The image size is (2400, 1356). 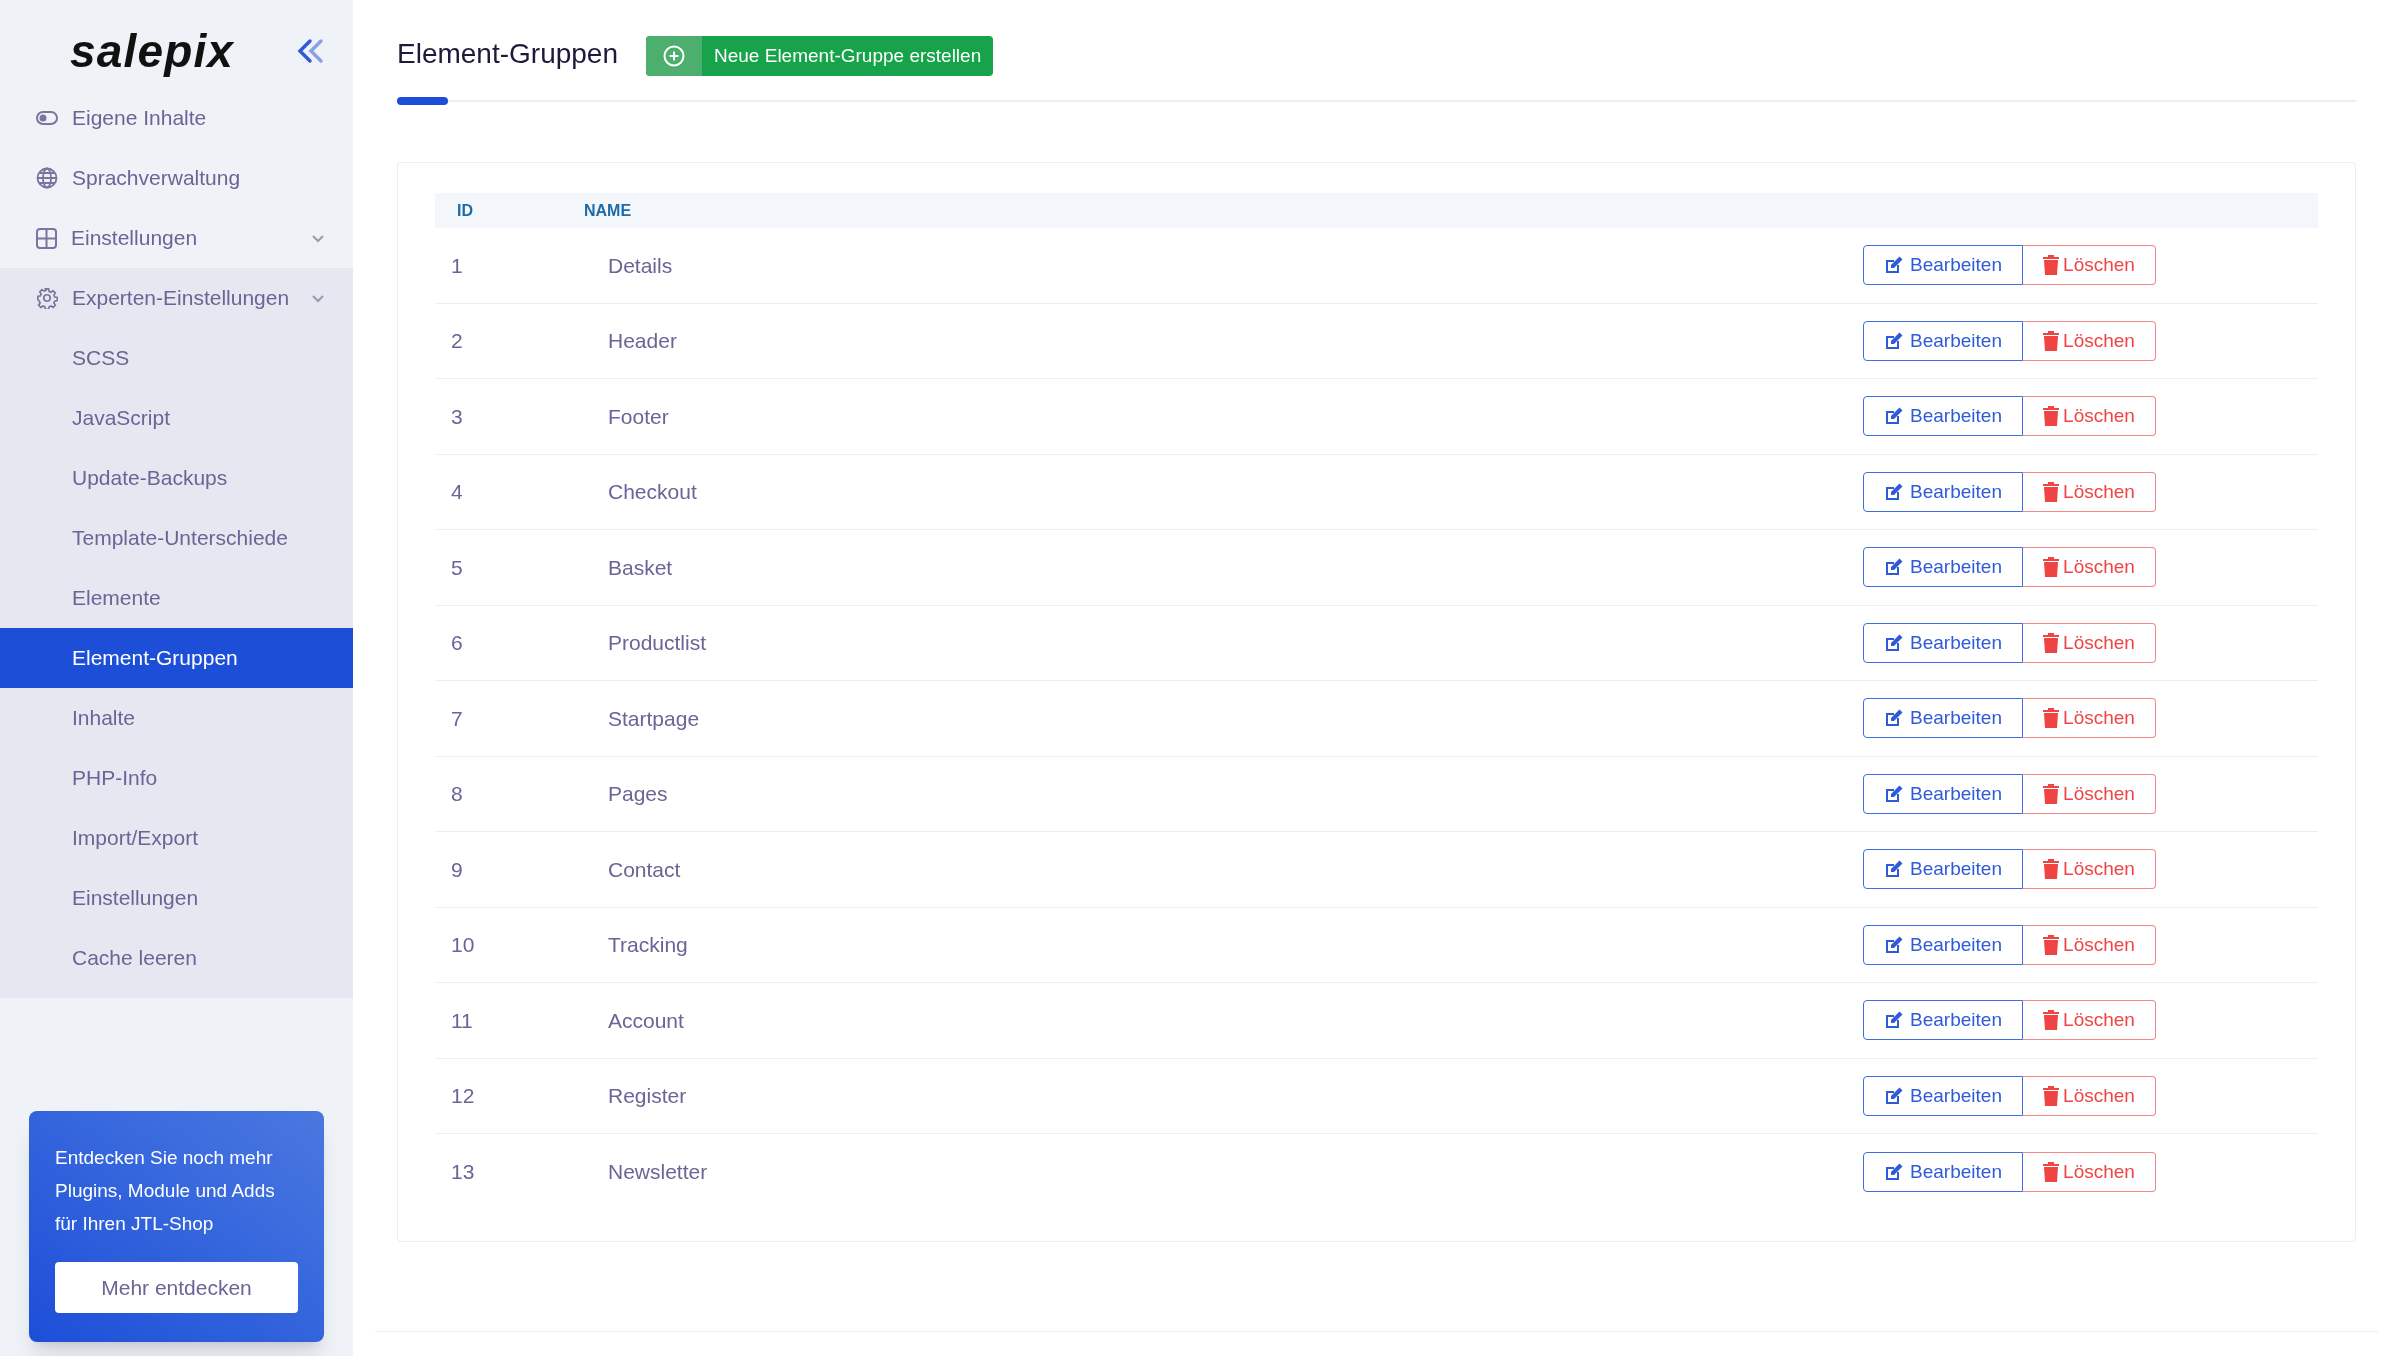 What do you see at coordinates (176, 118) in the screenshot?
I see `sidebar-item: Eigene Inhalte` at bounding box center [176, 118].